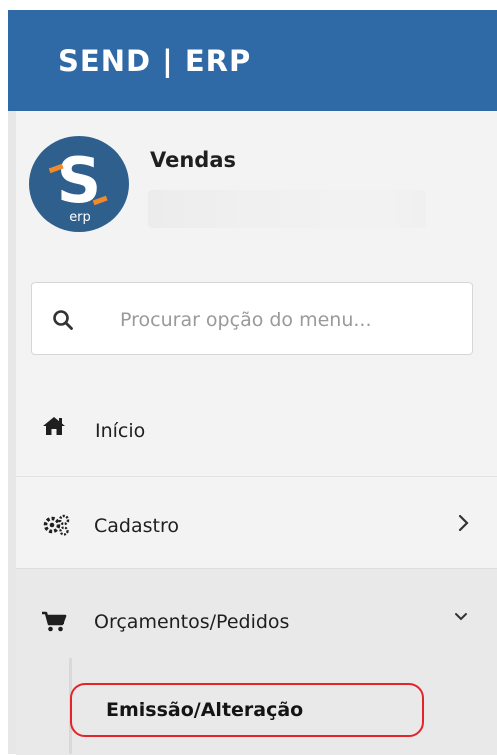 This screenshot has height=755, width=497. What do you see at coordinates (205, 710) in the screenshot?
I see `submenu-item-label: Emissão/Alteração` at bounding box center [205, 710].